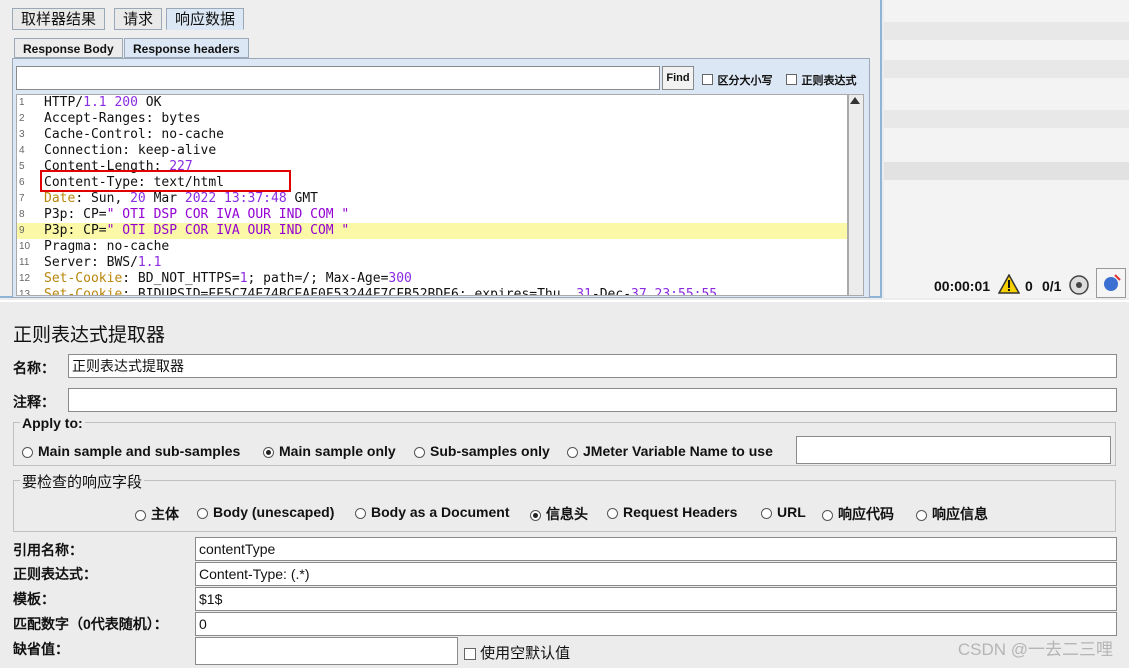 Image resolution: width=1129 pixels, height=668 pixels. What do you see at coordinates (829, 81) in the screenshot?
I see `regex-label: 正则表达式` at bounding box center [829, 81].